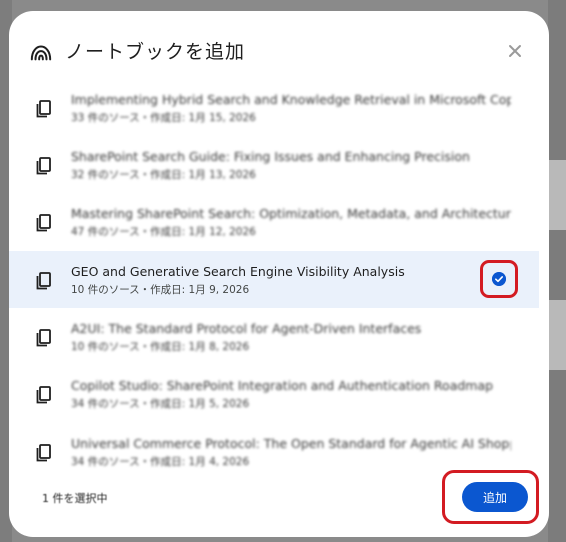 Image resolution: width=566 pixels, height=542 pixels. Describe the element at coordinates (557, 271) in the screenshot. I see `backdrop-right` at that location.